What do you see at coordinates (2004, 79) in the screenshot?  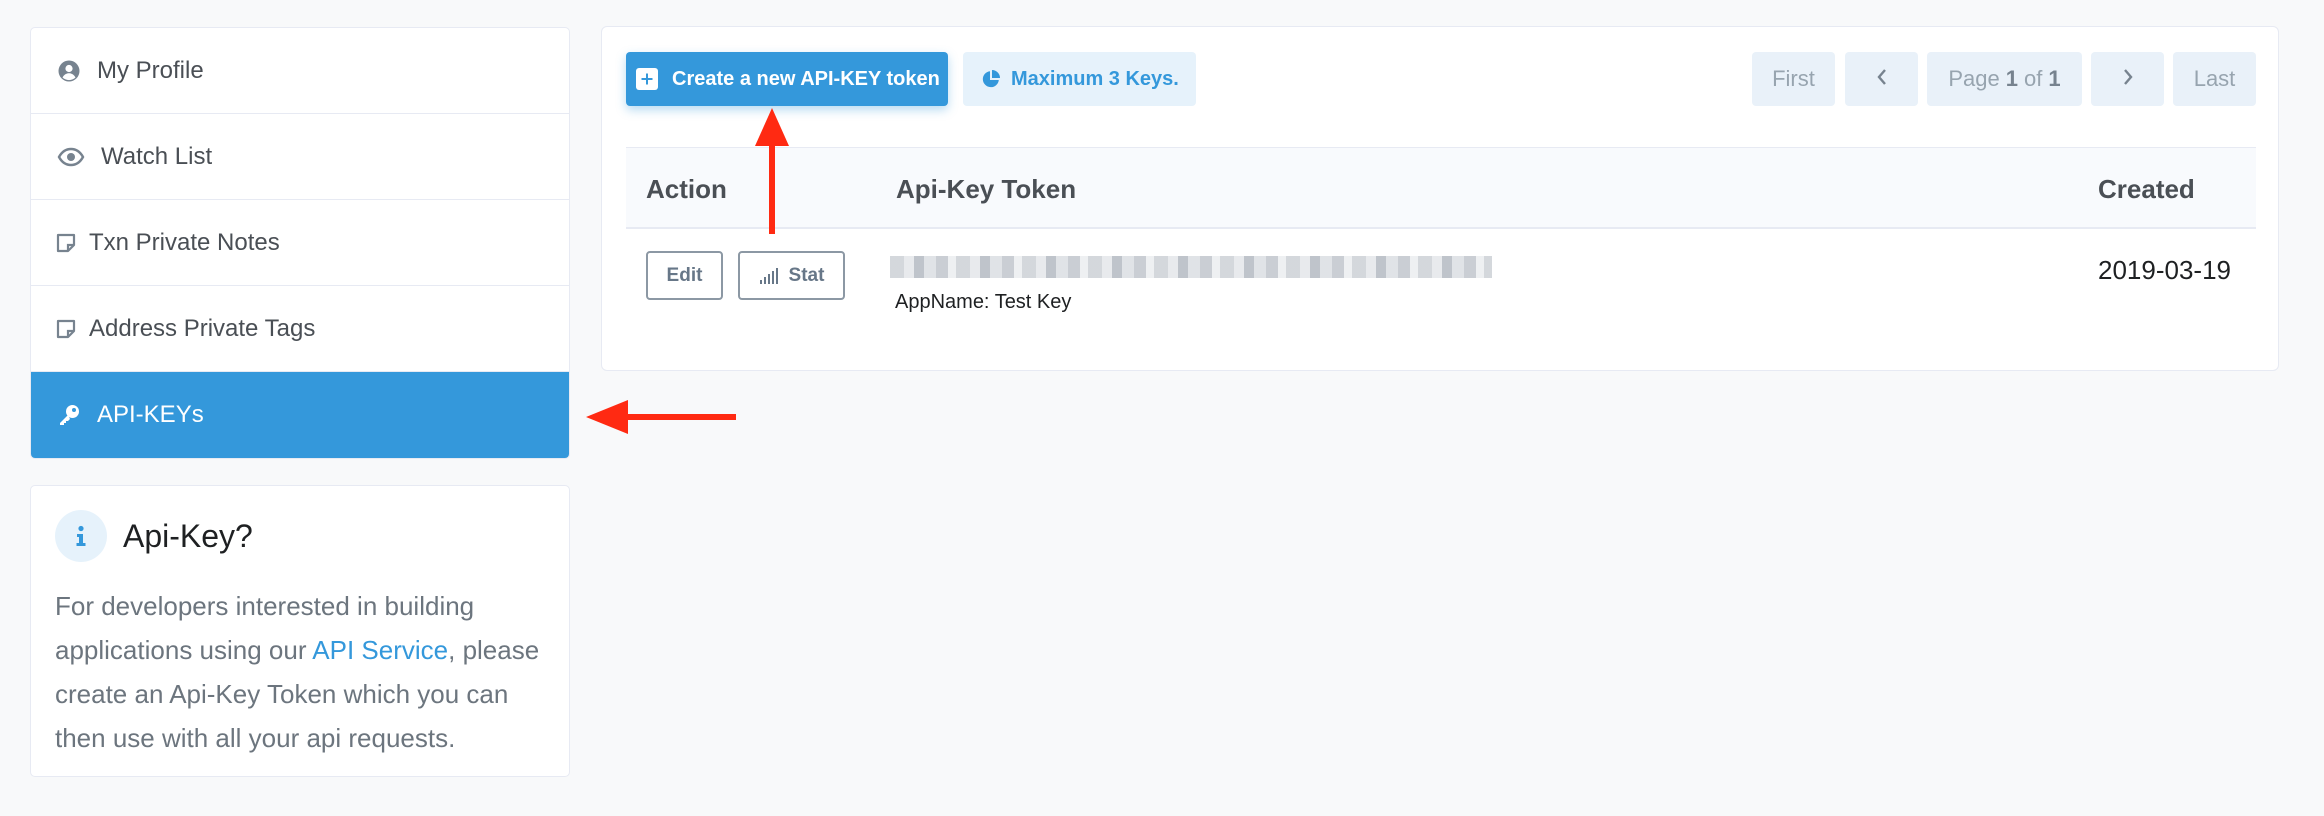 I see `pagination-page-indicator: Page 1 of 1` at bounding box center [2004, 79].